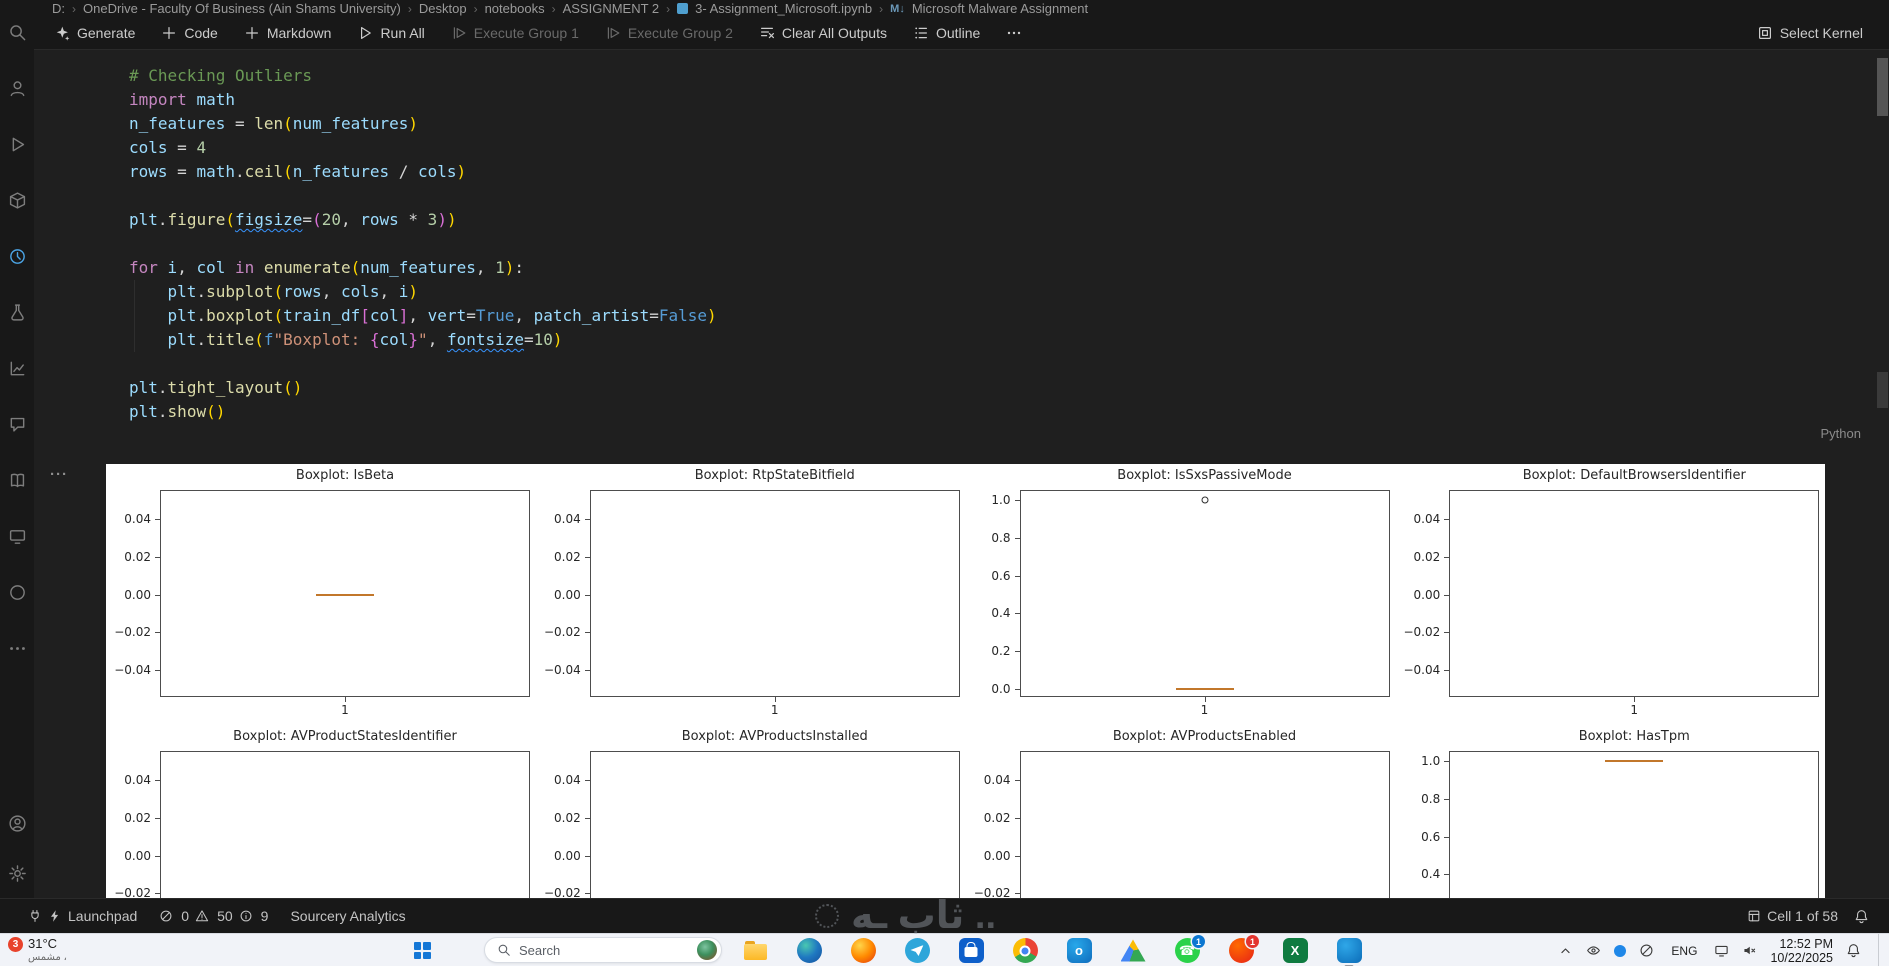  Describe the element at coordinates (611, 8) in the screenshot. I see `breadcrumb-segment: ASSIGNMENT 2` at that location.